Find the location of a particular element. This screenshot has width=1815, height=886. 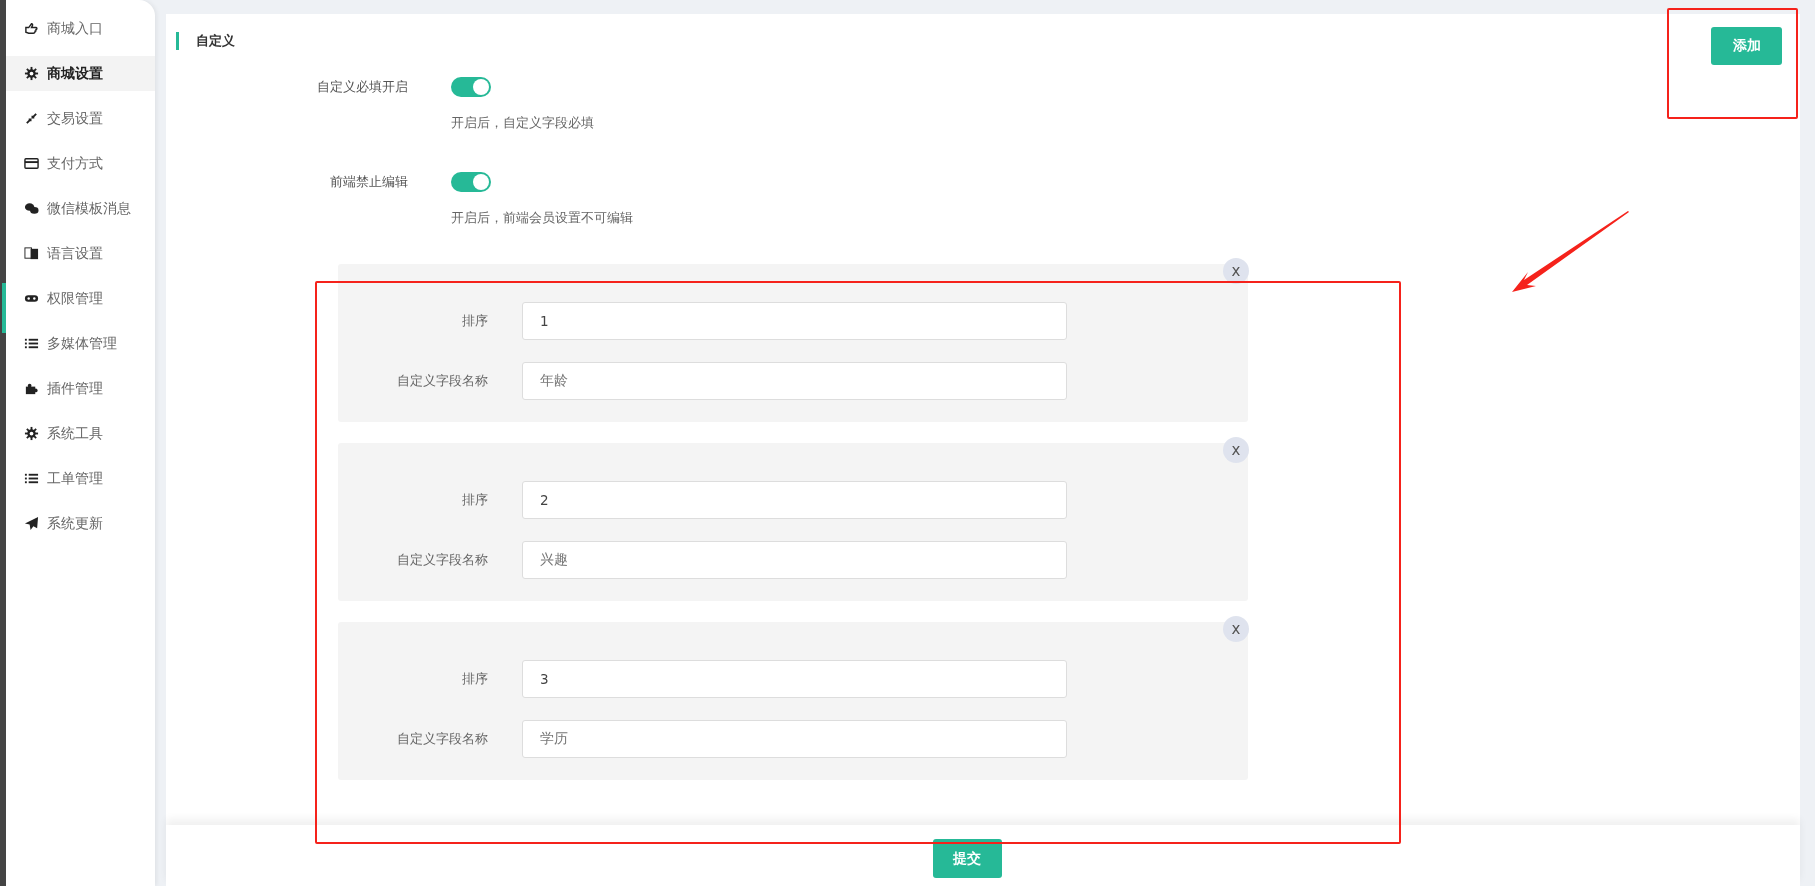

sidebar-item: 商城入口 is located at coordinates (80, 28).